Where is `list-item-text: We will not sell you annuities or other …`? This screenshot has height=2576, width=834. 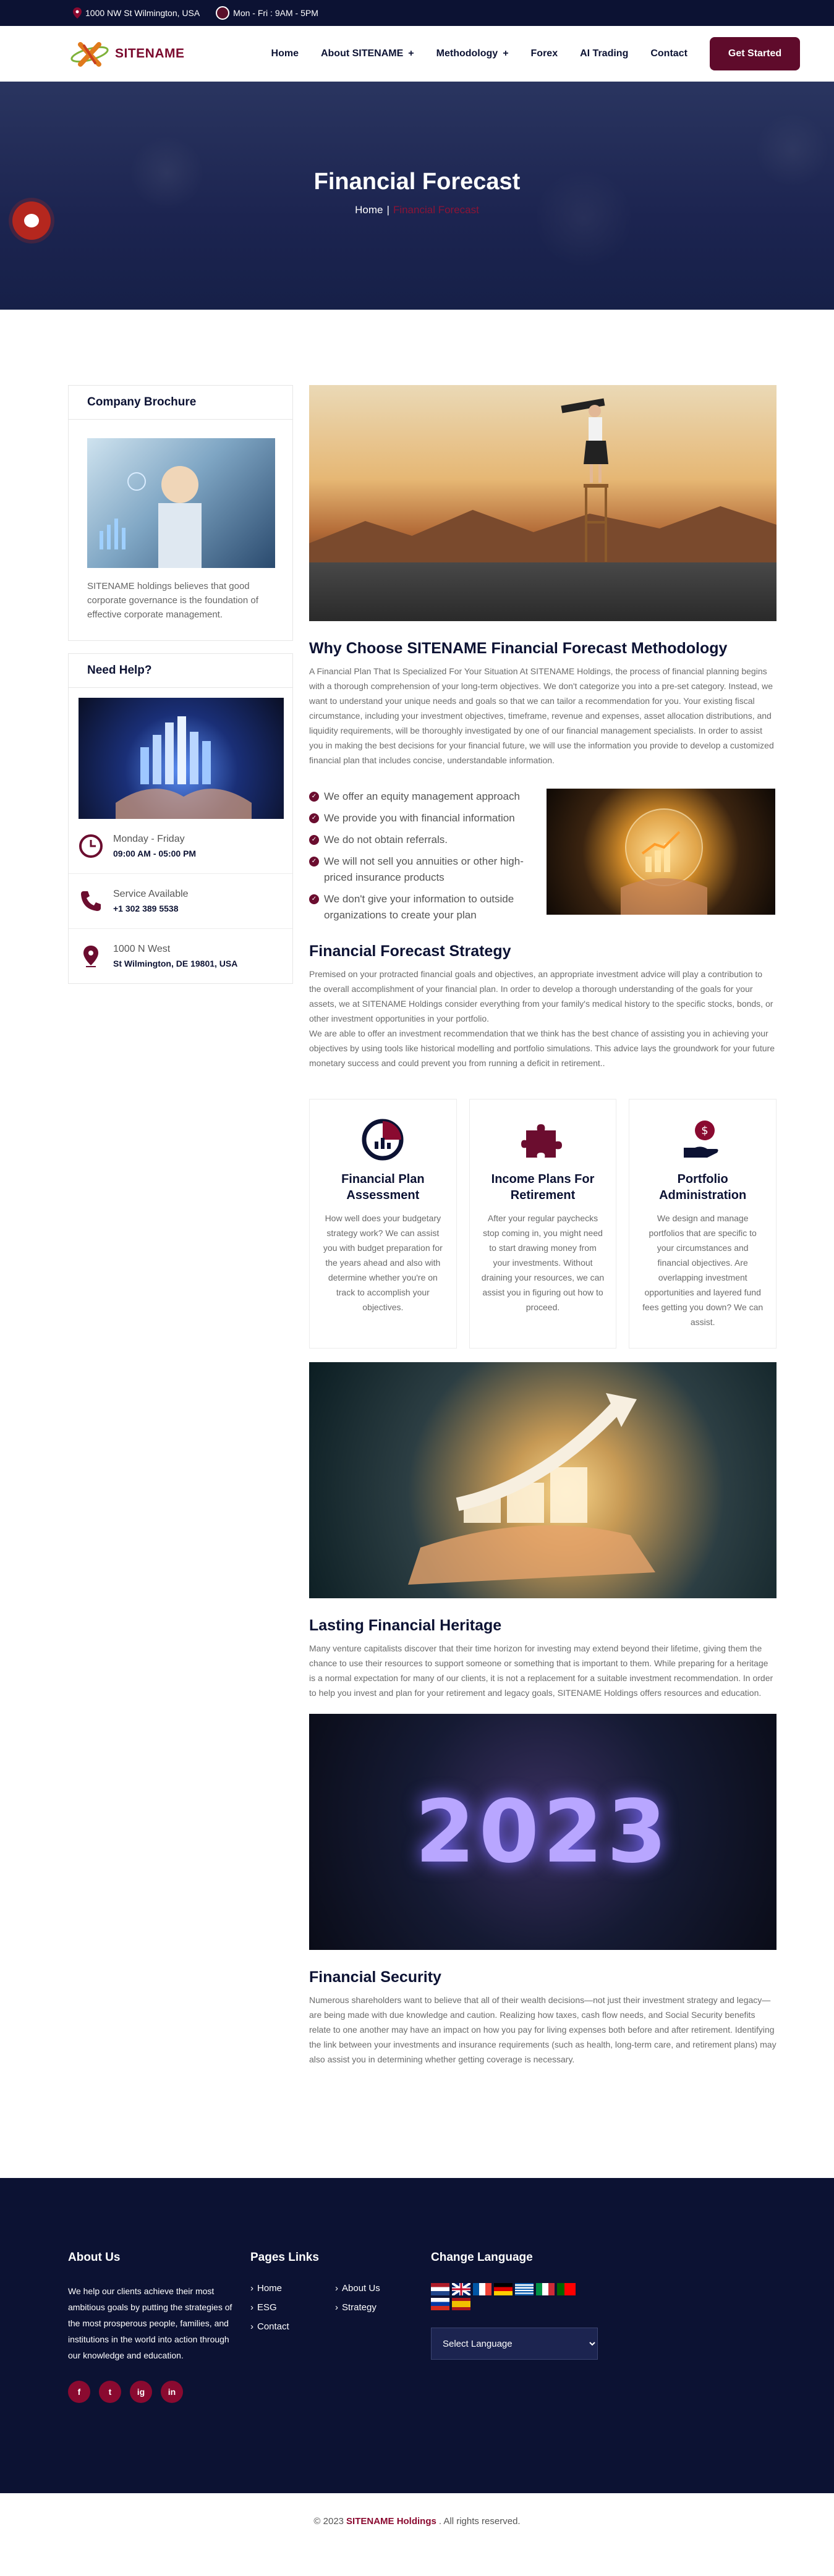 list-item-text: We will not sell you annuities or other … is located at coordinates (424, 869).